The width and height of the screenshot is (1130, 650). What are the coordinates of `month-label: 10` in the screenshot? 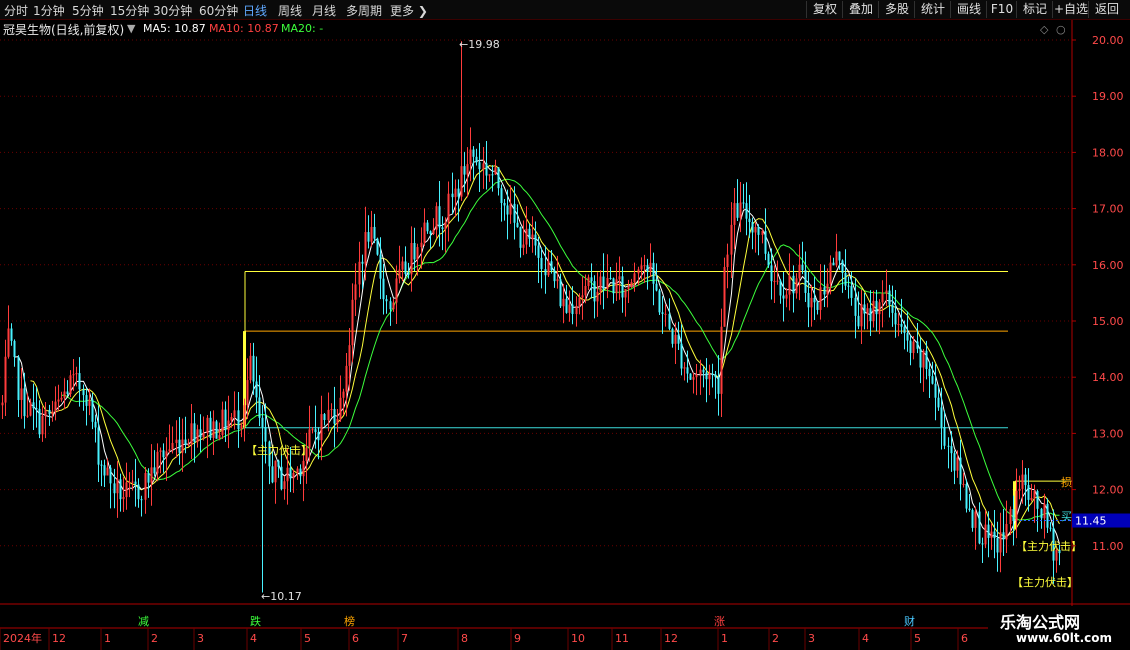 It's located at (578, 638).